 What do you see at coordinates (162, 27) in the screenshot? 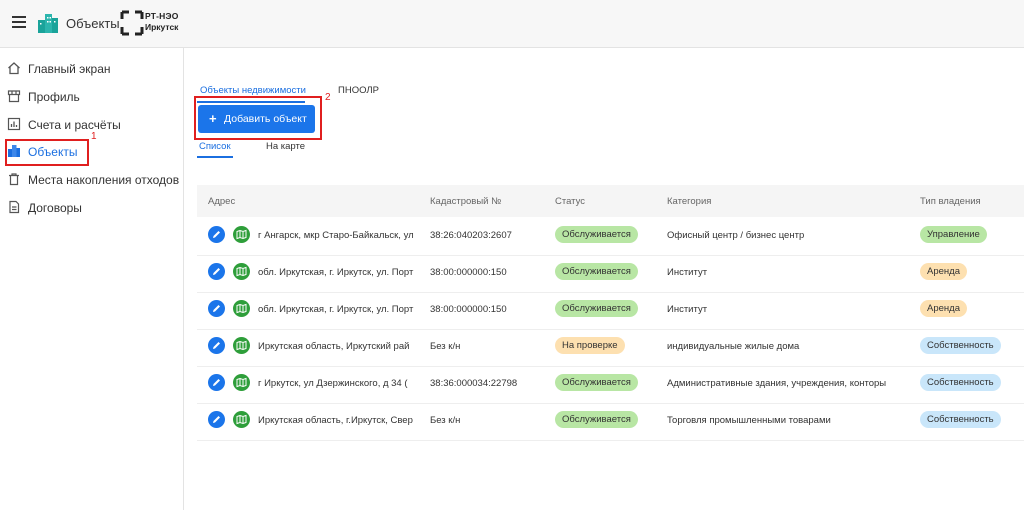
I see `logo-text-line2: Иркутск` at bounding box center [162, 27].